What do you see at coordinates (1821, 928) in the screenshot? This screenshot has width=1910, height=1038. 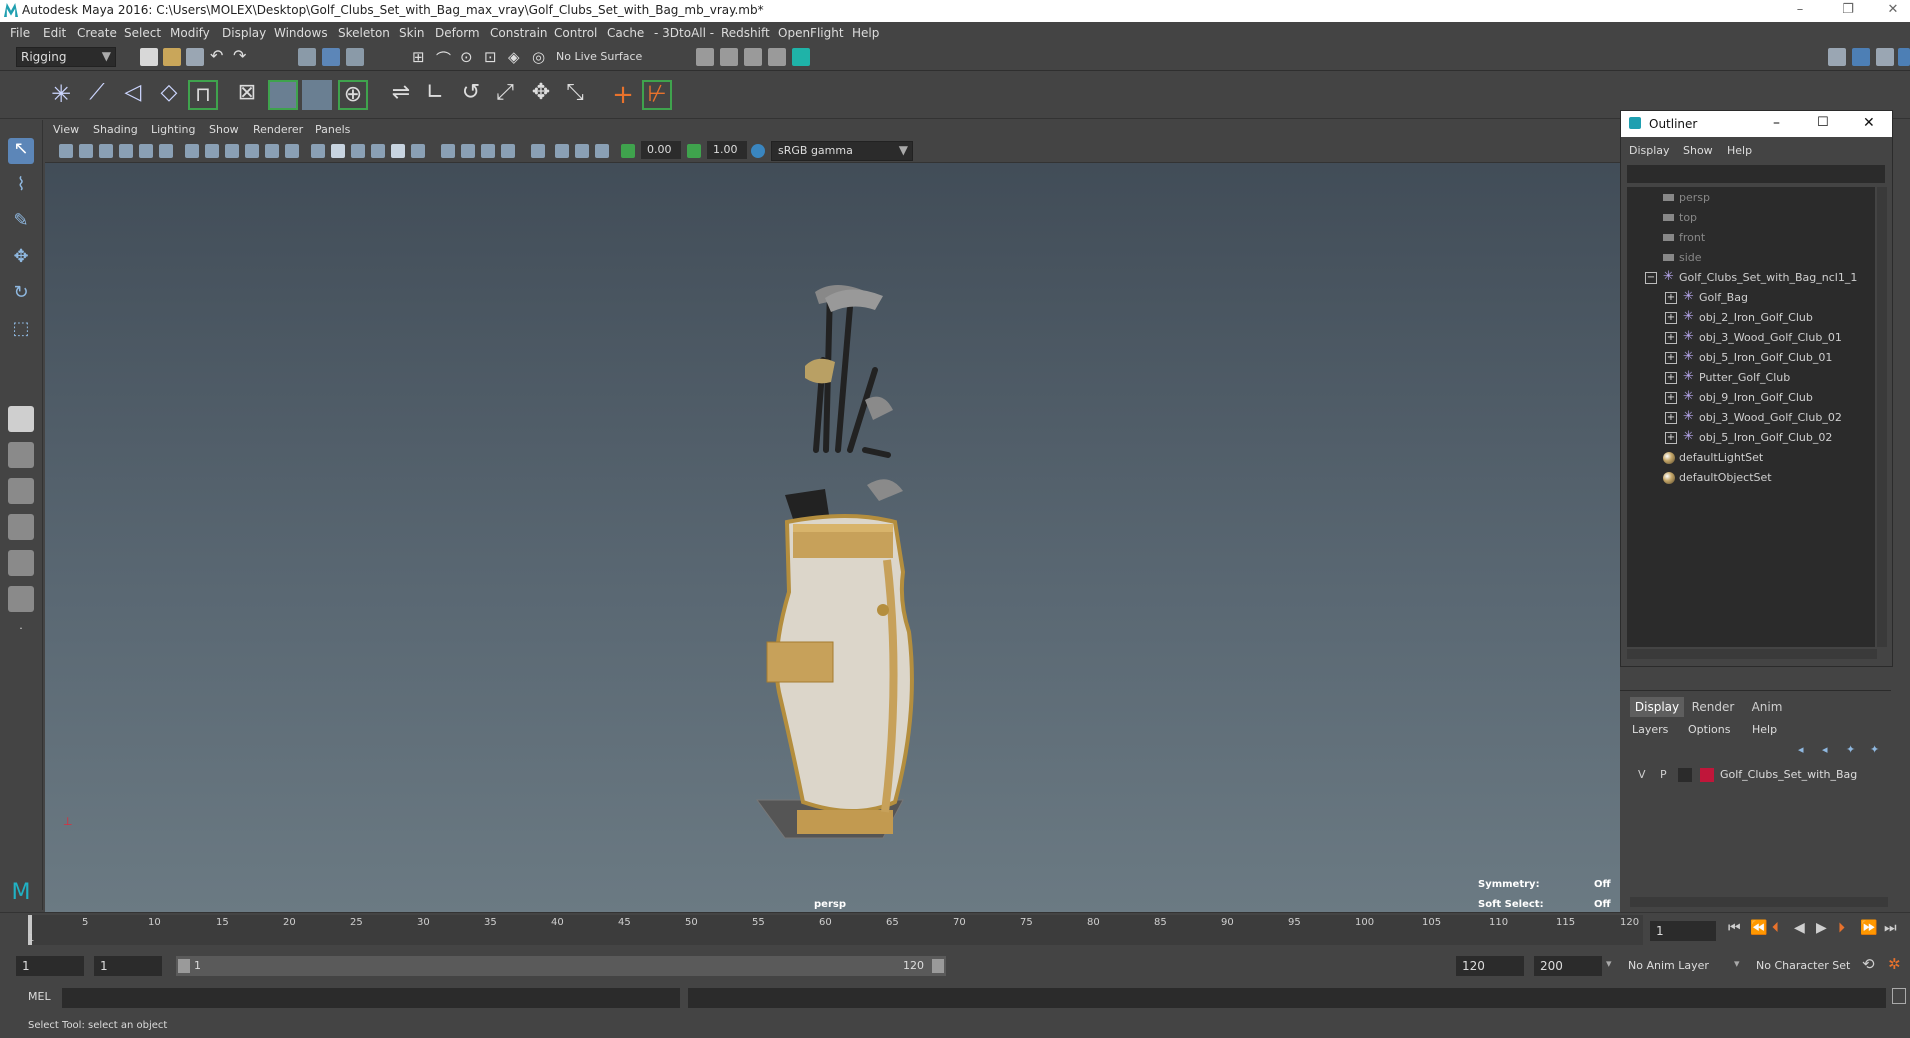 I see `play-forwards-icon: ▶` at bounding box center [1821, 928].